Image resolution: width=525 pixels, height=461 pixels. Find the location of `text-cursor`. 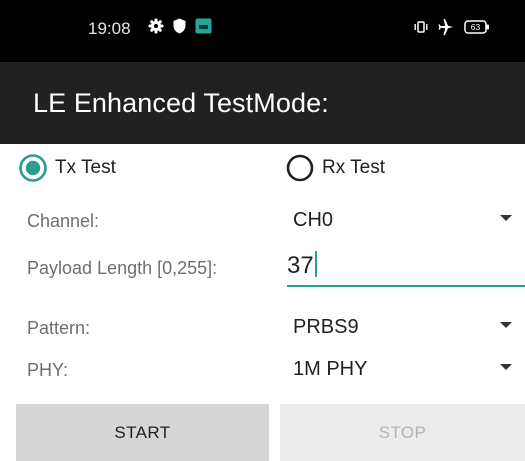

text-cursor is located at coordinates (315, 264).